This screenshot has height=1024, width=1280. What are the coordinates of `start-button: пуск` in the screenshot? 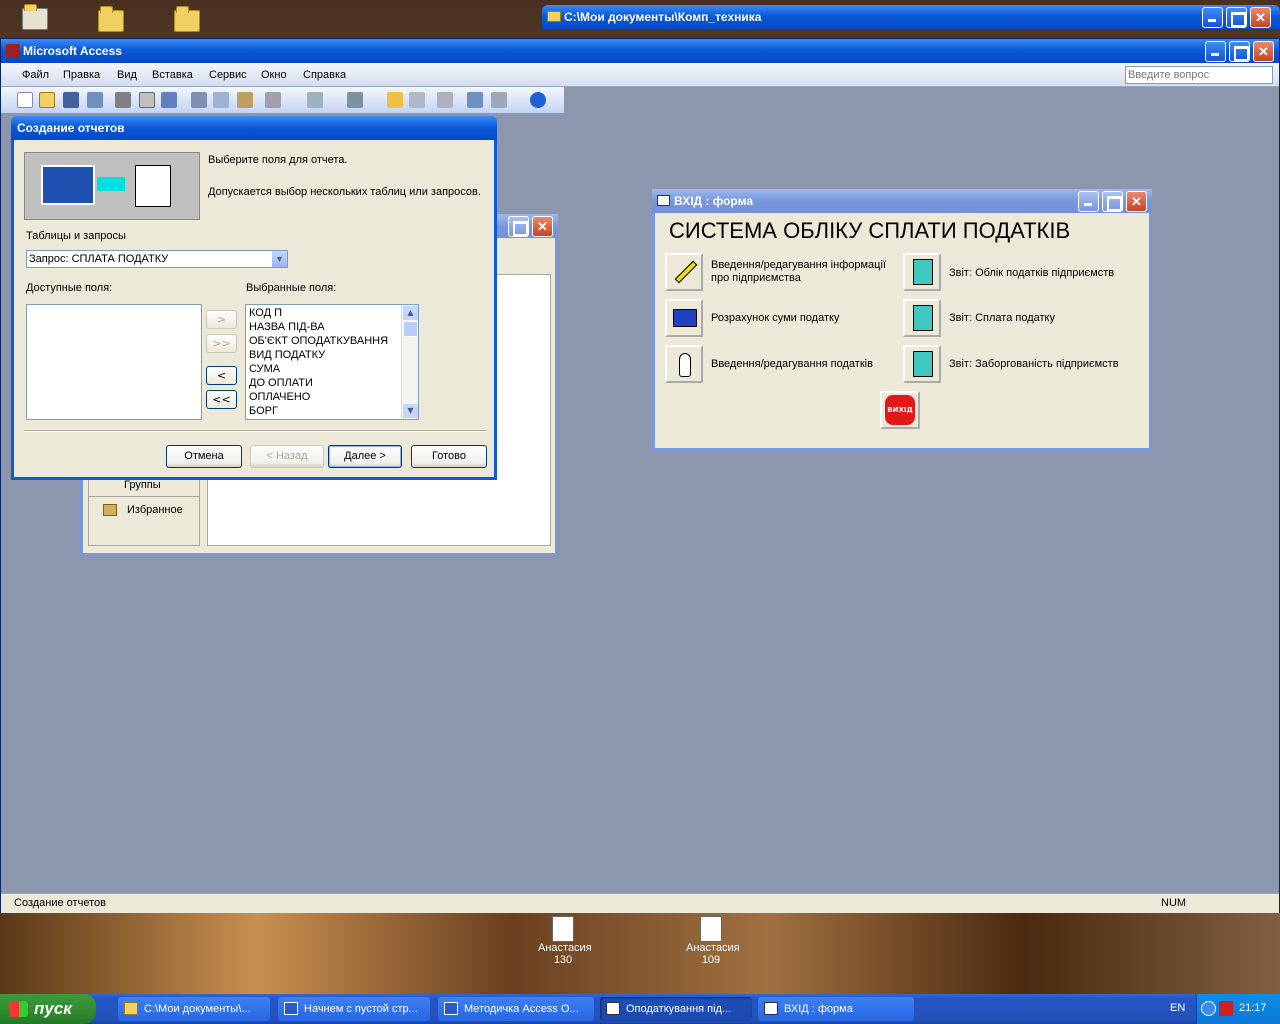 It's located at (48, 1009).